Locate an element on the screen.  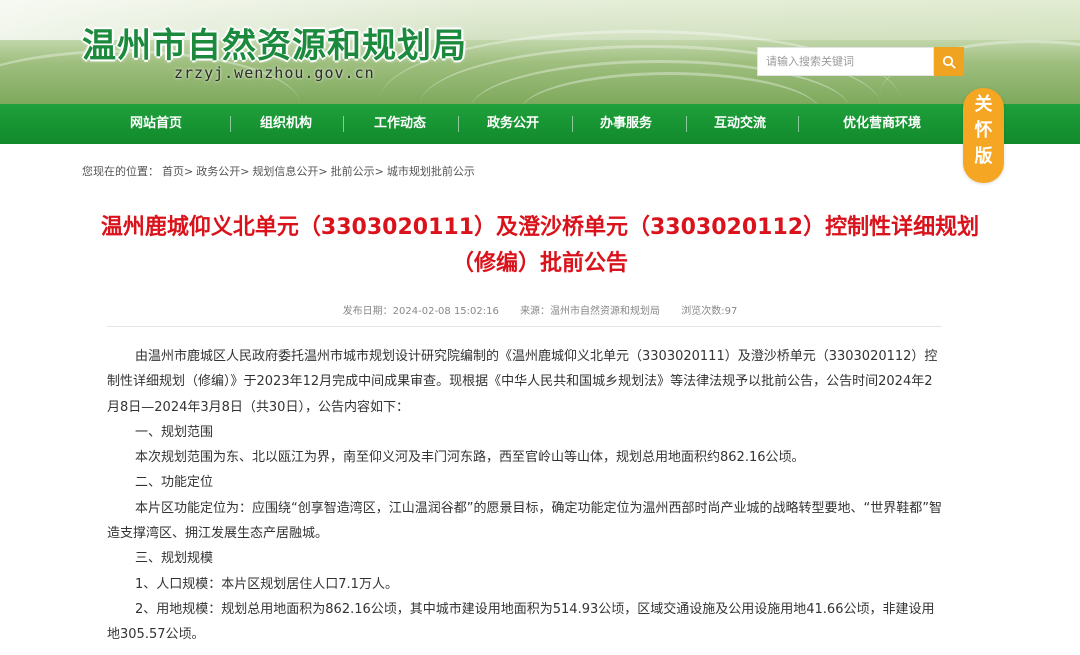
nav-item-home: 网站首页 is located at coordinates (156, 124).